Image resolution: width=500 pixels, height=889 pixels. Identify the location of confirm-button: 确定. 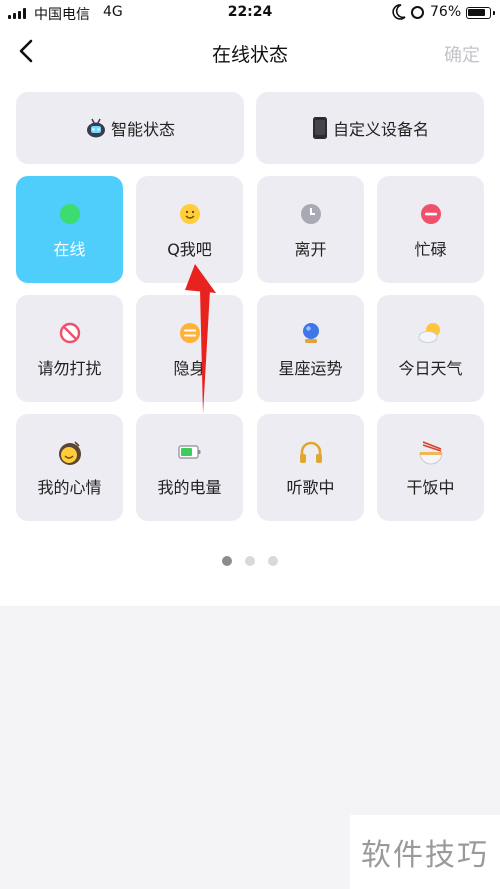
(462, 54).